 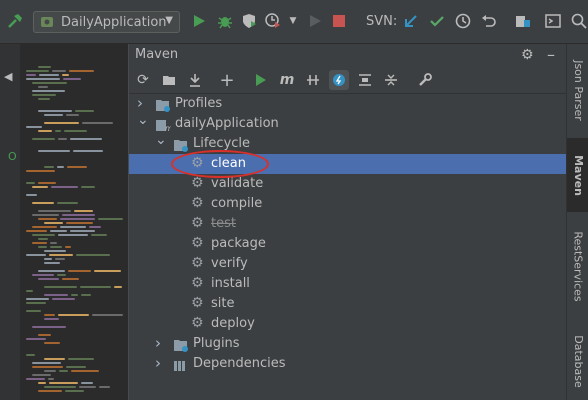 I want to click on tree-node-label: install, so click(x=230, y=283).